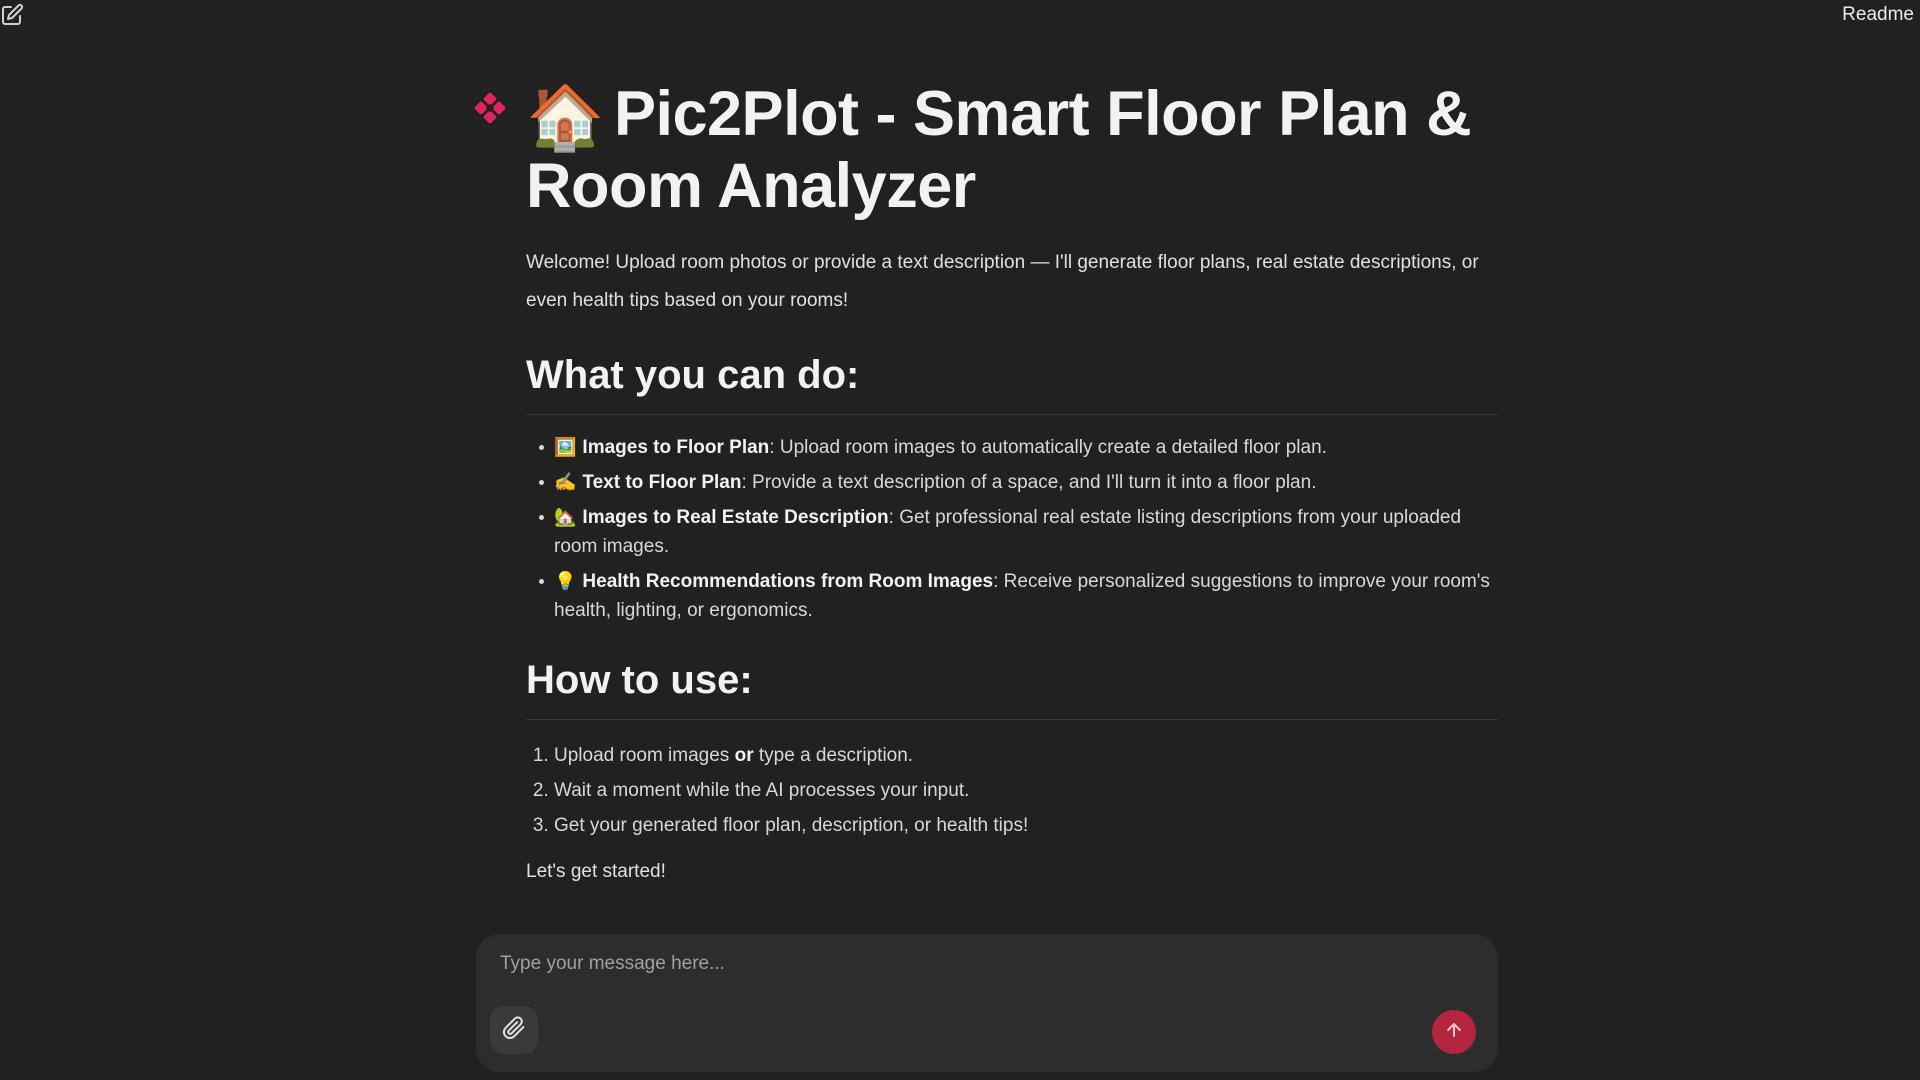 This screenshot has width=1920, height=1080. I want to click on feature-title: Images to Floor Plan, so click(676, 447).